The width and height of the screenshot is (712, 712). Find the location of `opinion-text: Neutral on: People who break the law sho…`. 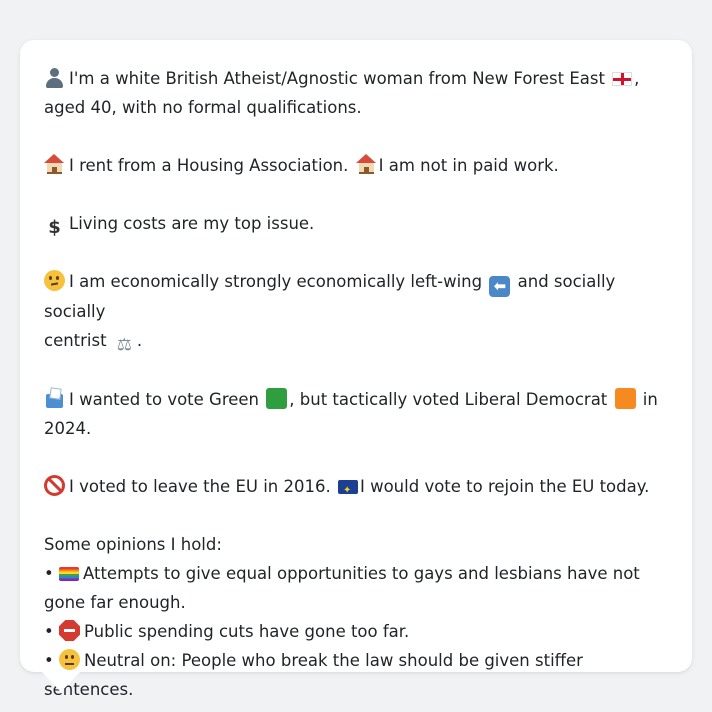

opinion-text: Neutral on: People who break the law sho… is located at coordinates (313, 675).